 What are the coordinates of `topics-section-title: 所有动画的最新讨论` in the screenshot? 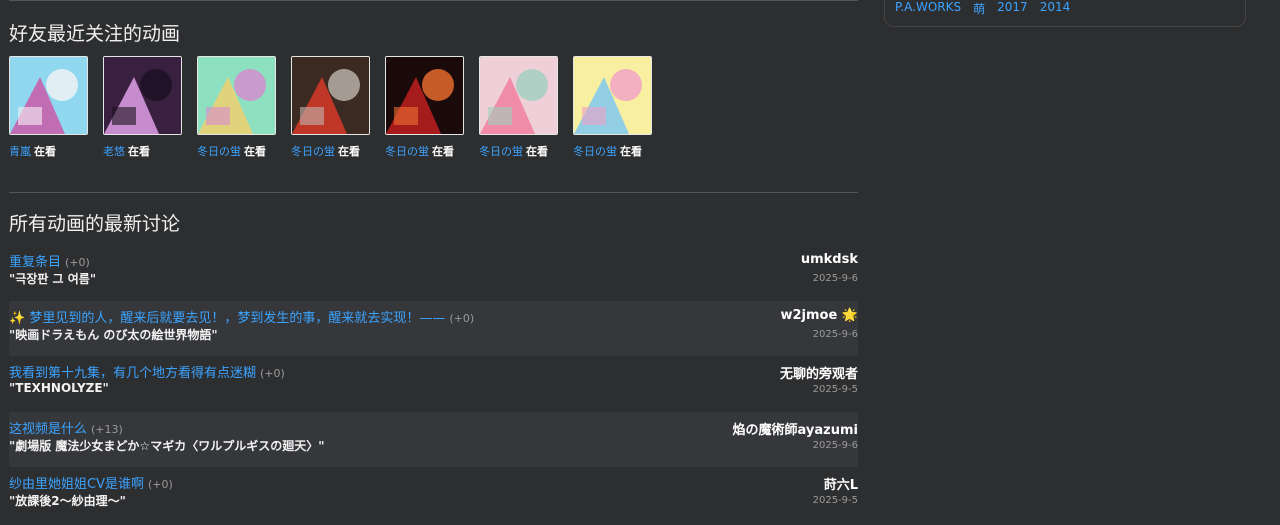 It's located at (95, 224).